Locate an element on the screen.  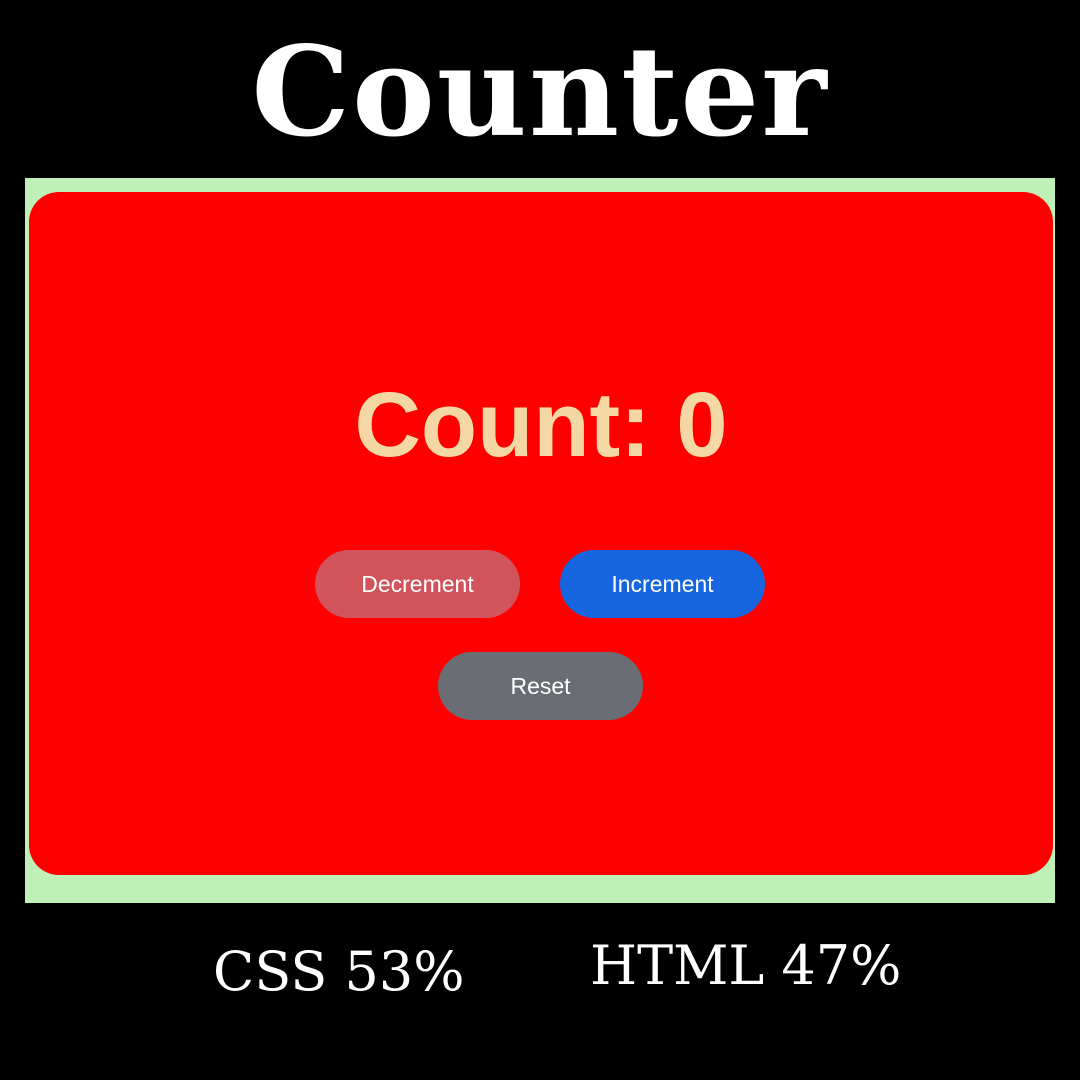
reset-button: Reset is located at coordinates (540, 686).